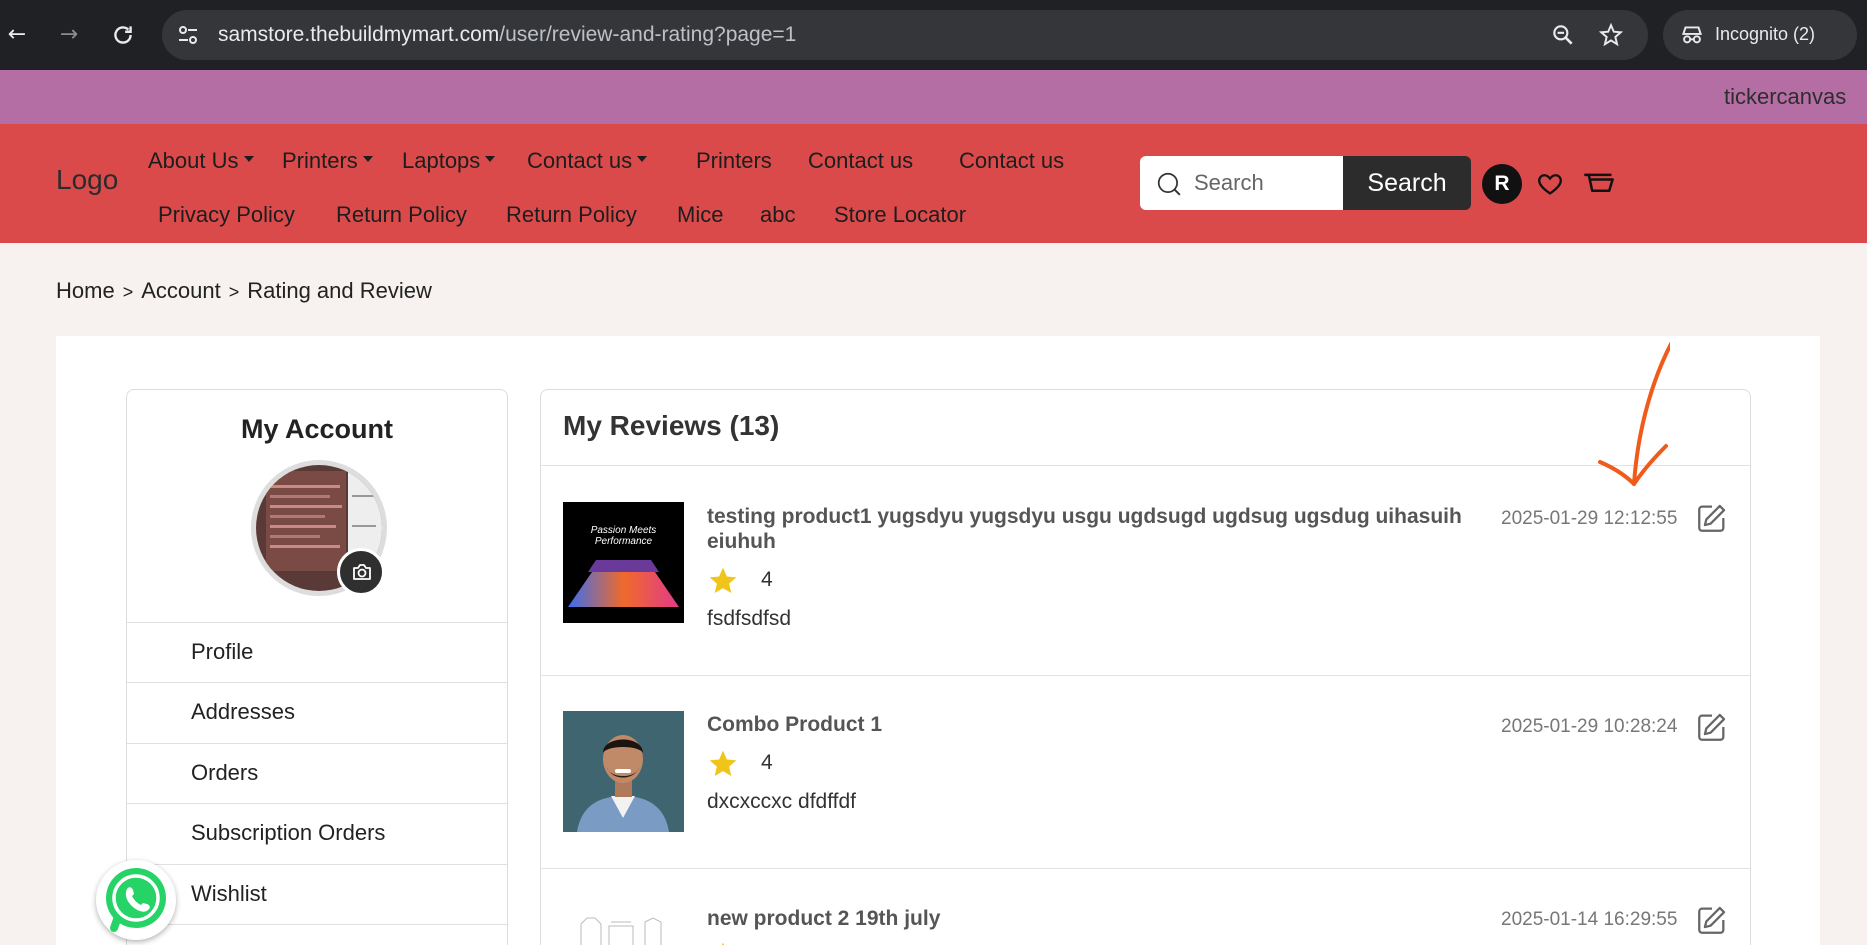 The width and height of the screenshot is (1867, 945). What do you see at coordinates (1169, 184) in the screenshot?
I see `search-icon` at bounding box center [1169, 184].